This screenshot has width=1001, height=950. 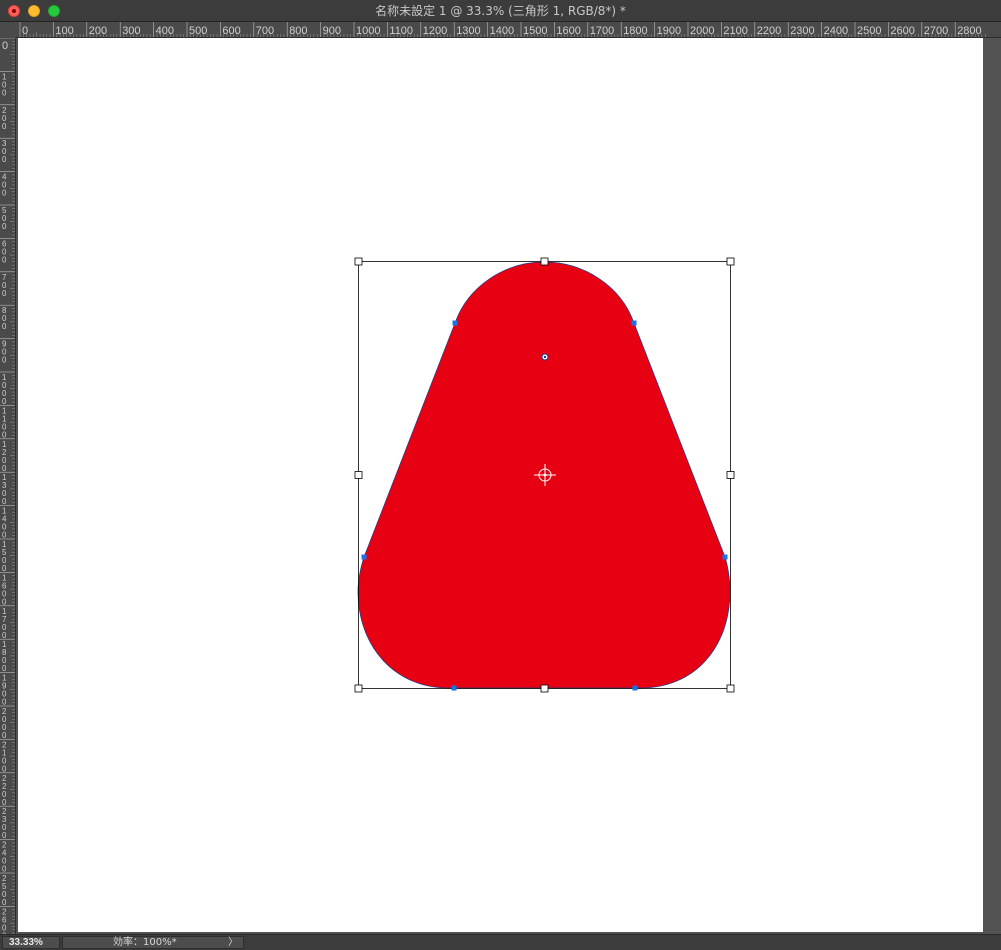 I want to click on efficiency-status: 効率：100%*, so click(x=145, y=942).